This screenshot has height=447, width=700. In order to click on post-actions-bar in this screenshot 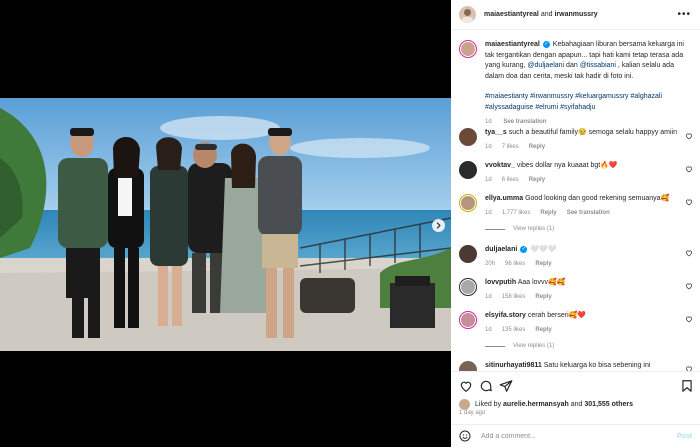, I will do `click(575, 385)`.